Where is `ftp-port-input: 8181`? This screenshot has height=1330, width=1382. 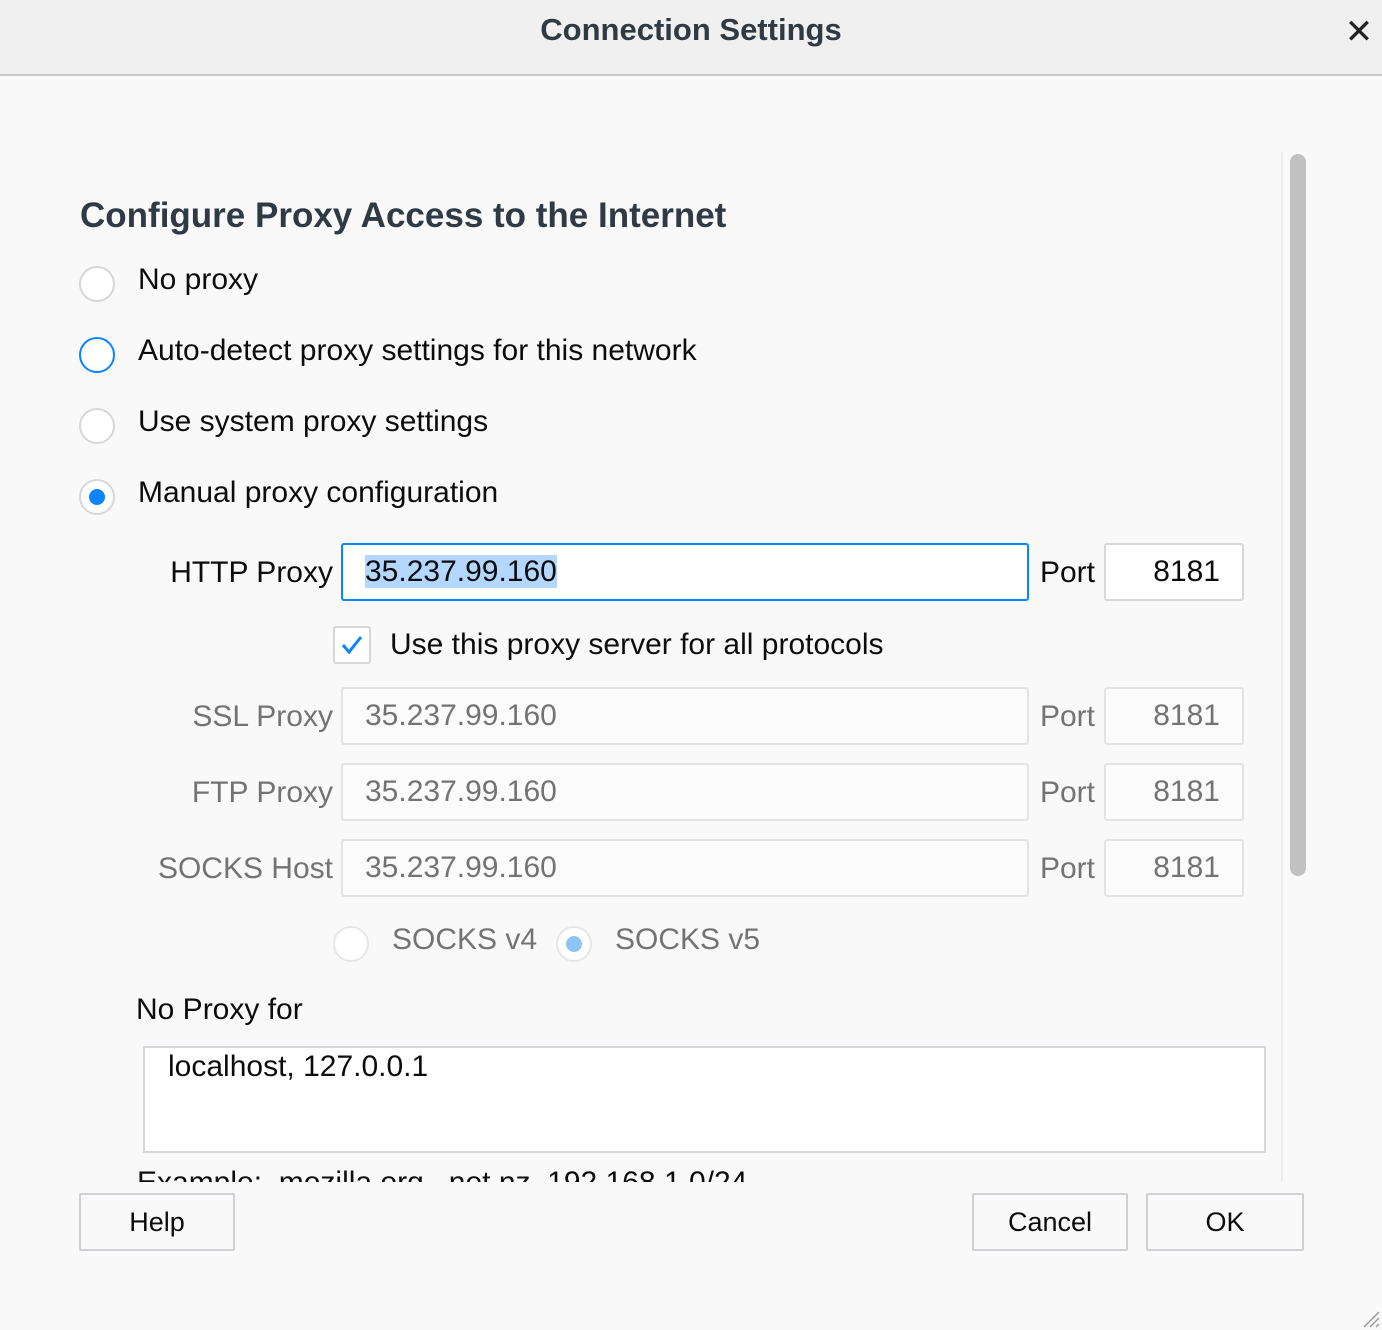 ftp-port-input: 8181 is located at coordinates (1174, 792).